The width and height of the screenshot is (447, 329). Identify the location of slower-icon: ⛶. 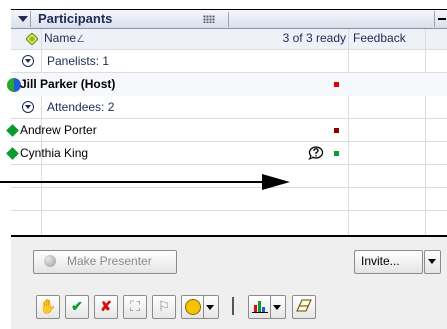
(135, 306).